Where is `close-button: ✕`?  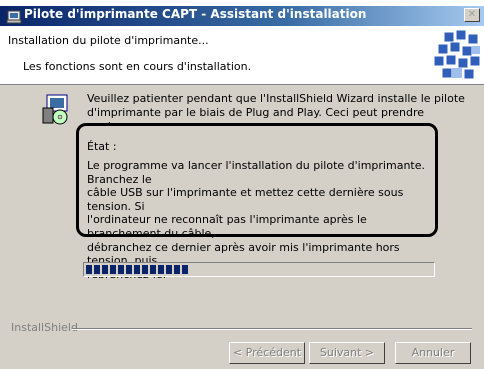 close-button: ✕ is located at coordinates (472, 15).